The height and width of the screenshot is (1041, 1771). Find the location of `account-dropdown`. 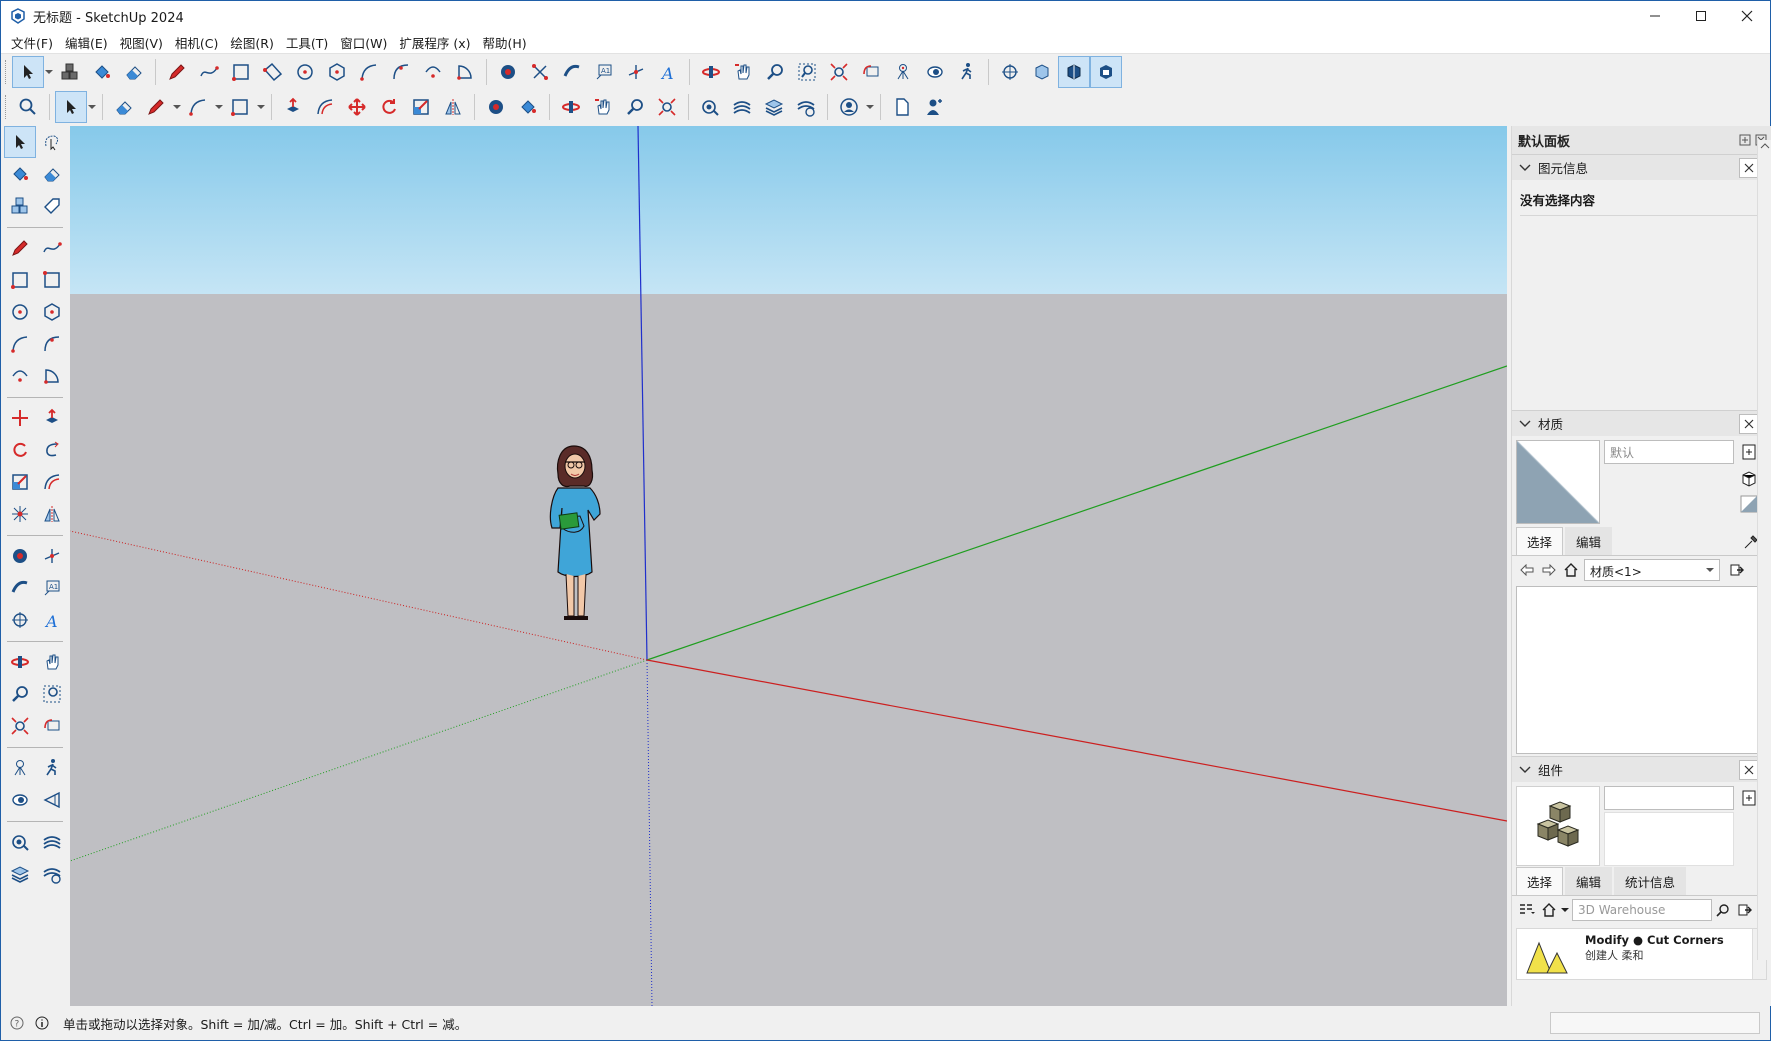

account-dropdown is located at coordinates (870, 107).